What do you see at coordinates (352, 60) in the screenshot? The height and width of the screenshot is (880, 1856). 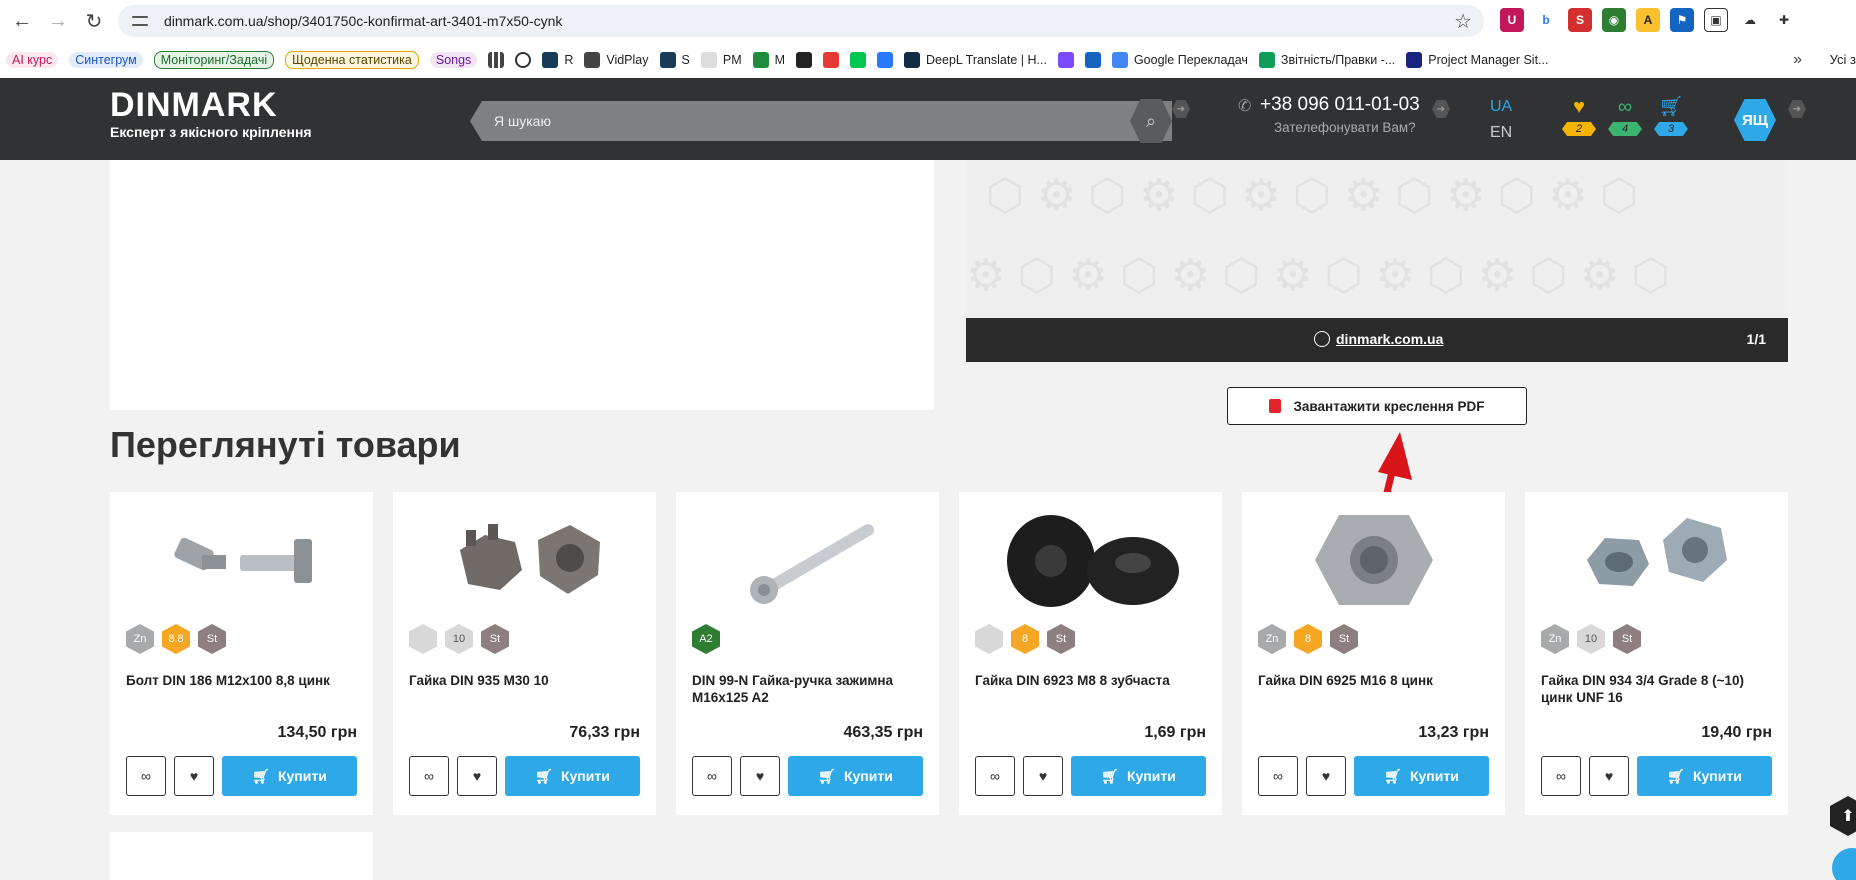 I see `bookmark-item: Щоденна статистика` at bounding box center [352, 60].